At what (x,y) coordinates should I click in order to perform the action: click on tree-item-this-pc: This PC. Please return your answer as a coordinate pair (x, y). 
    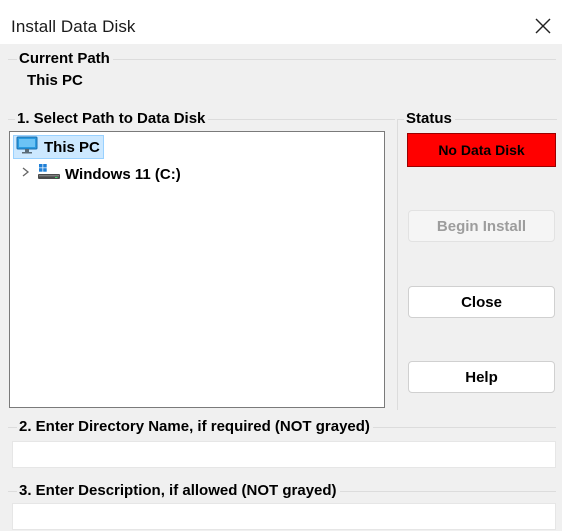
    Looking at the image, I should click on (58, 147).